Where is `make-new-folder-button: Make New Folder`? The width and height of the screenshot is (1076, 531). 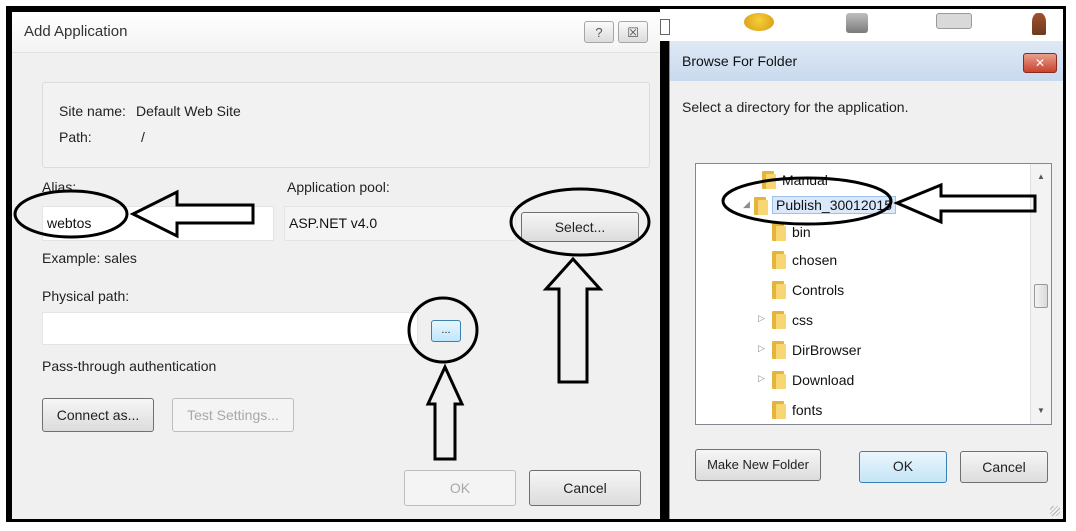
make-new-folder-button: Make New Folder is located at coordinates (758, 465).